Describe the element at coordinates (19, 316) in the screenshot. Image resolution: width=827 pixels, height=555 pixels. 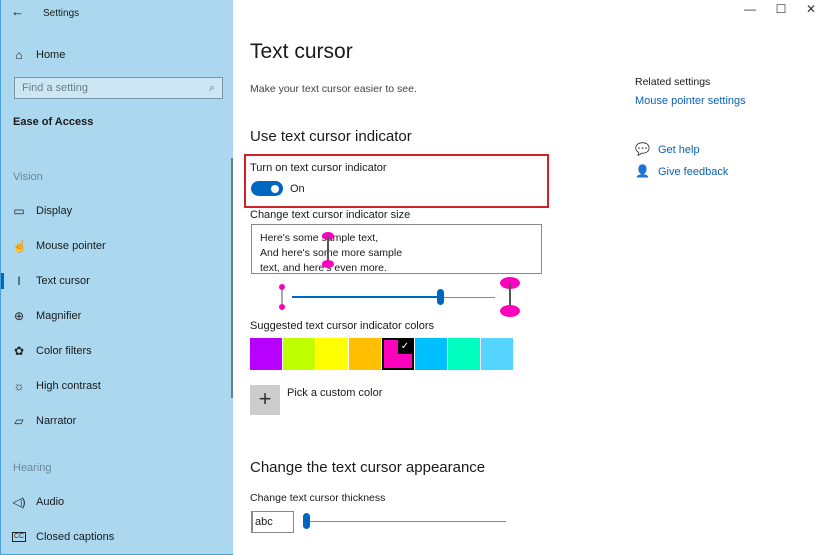
I see `magnifier-icon: ⊕` at that location.